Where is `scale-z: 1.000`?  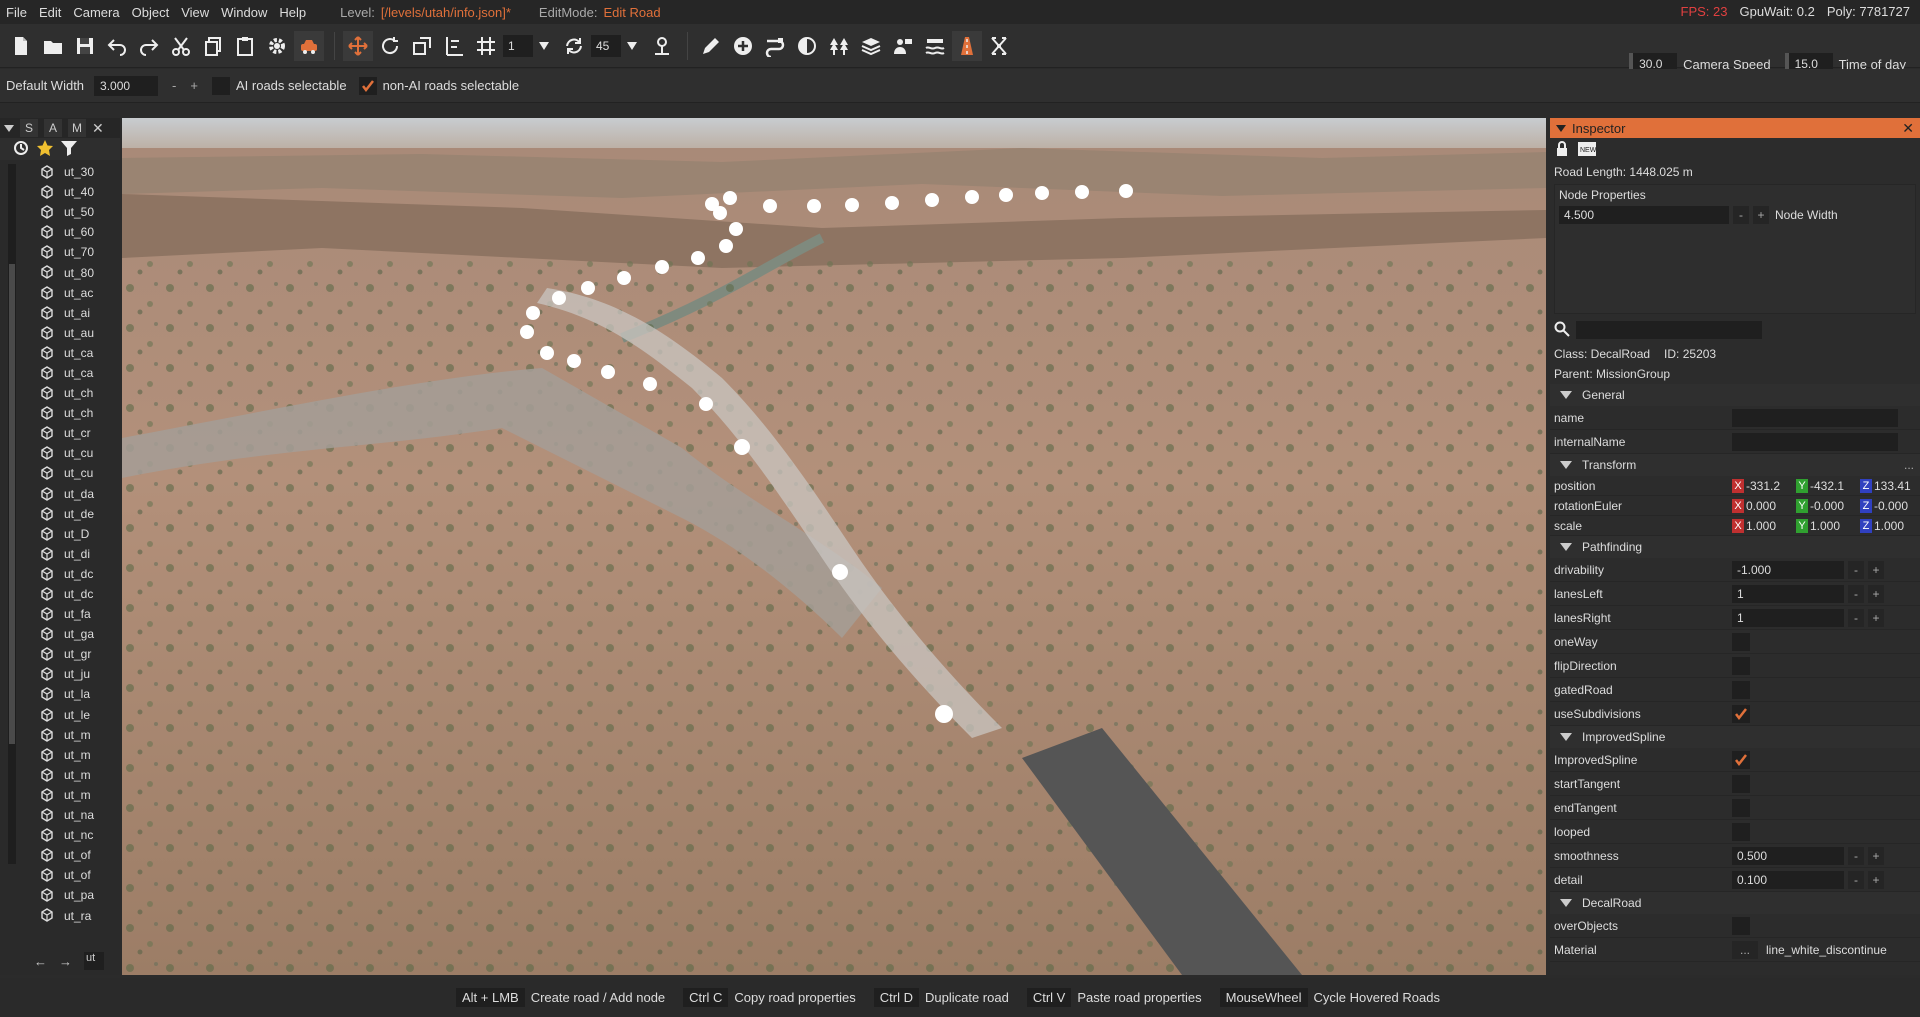 scale-z: 1.000 is located at coordinates (1897, 526).